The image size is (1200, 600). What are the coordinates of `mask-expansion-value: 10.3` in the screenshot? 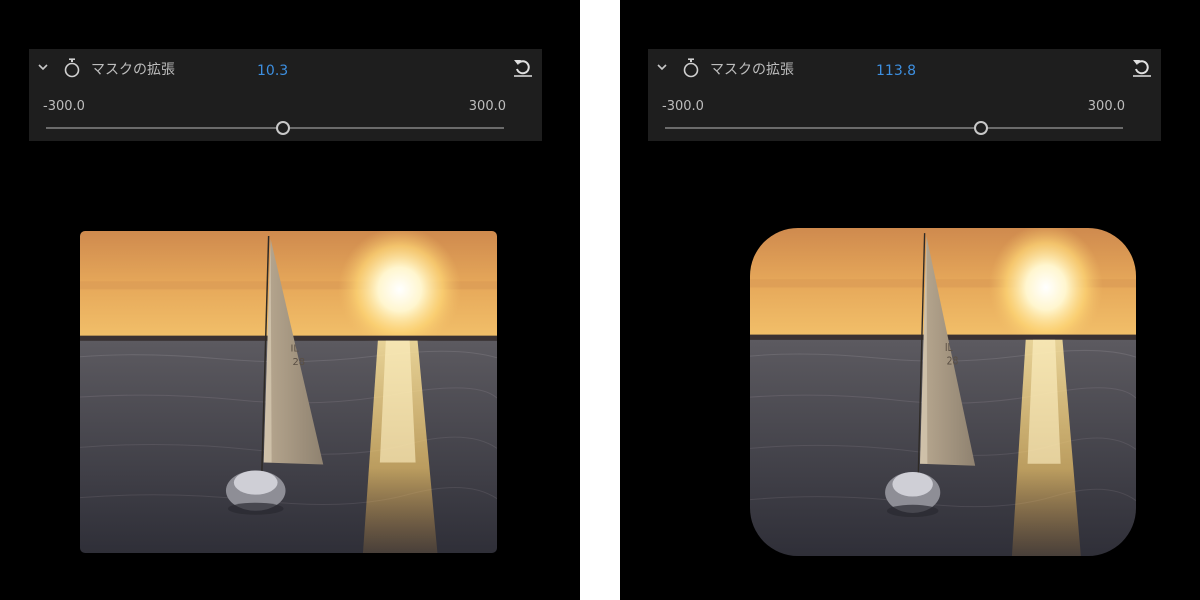 It's located at (272, 71).